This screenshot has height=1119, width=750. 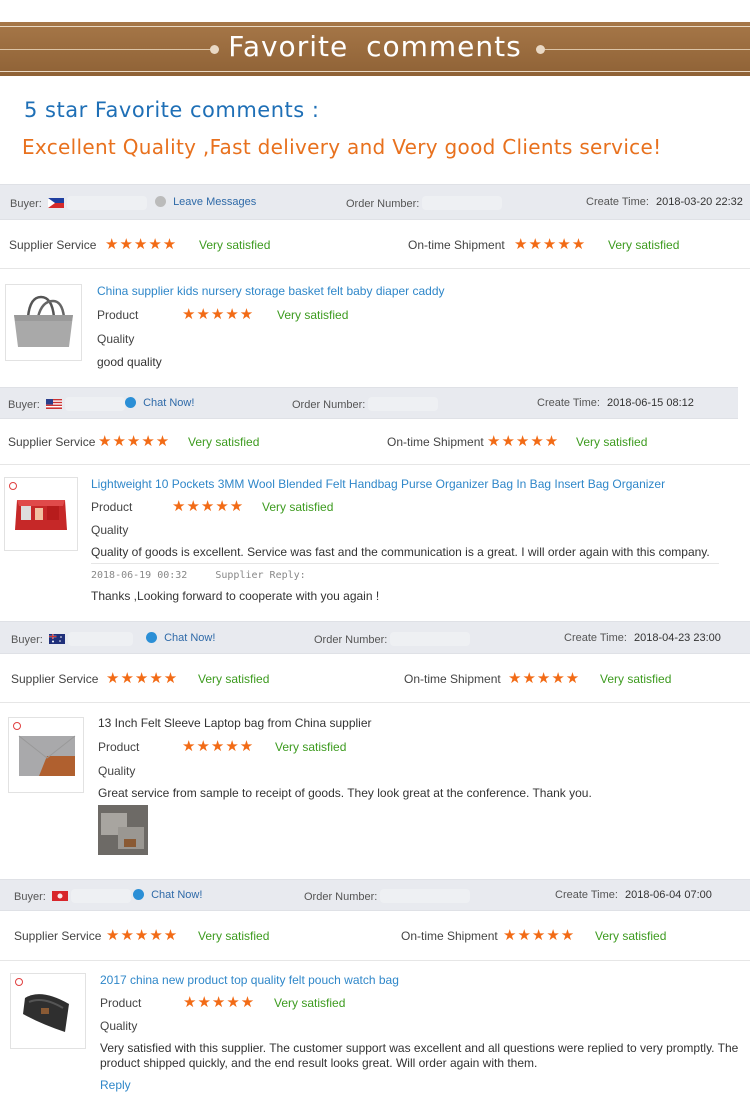 I want to click on hong-kong-flag-icon, so click(x=59, y=896).